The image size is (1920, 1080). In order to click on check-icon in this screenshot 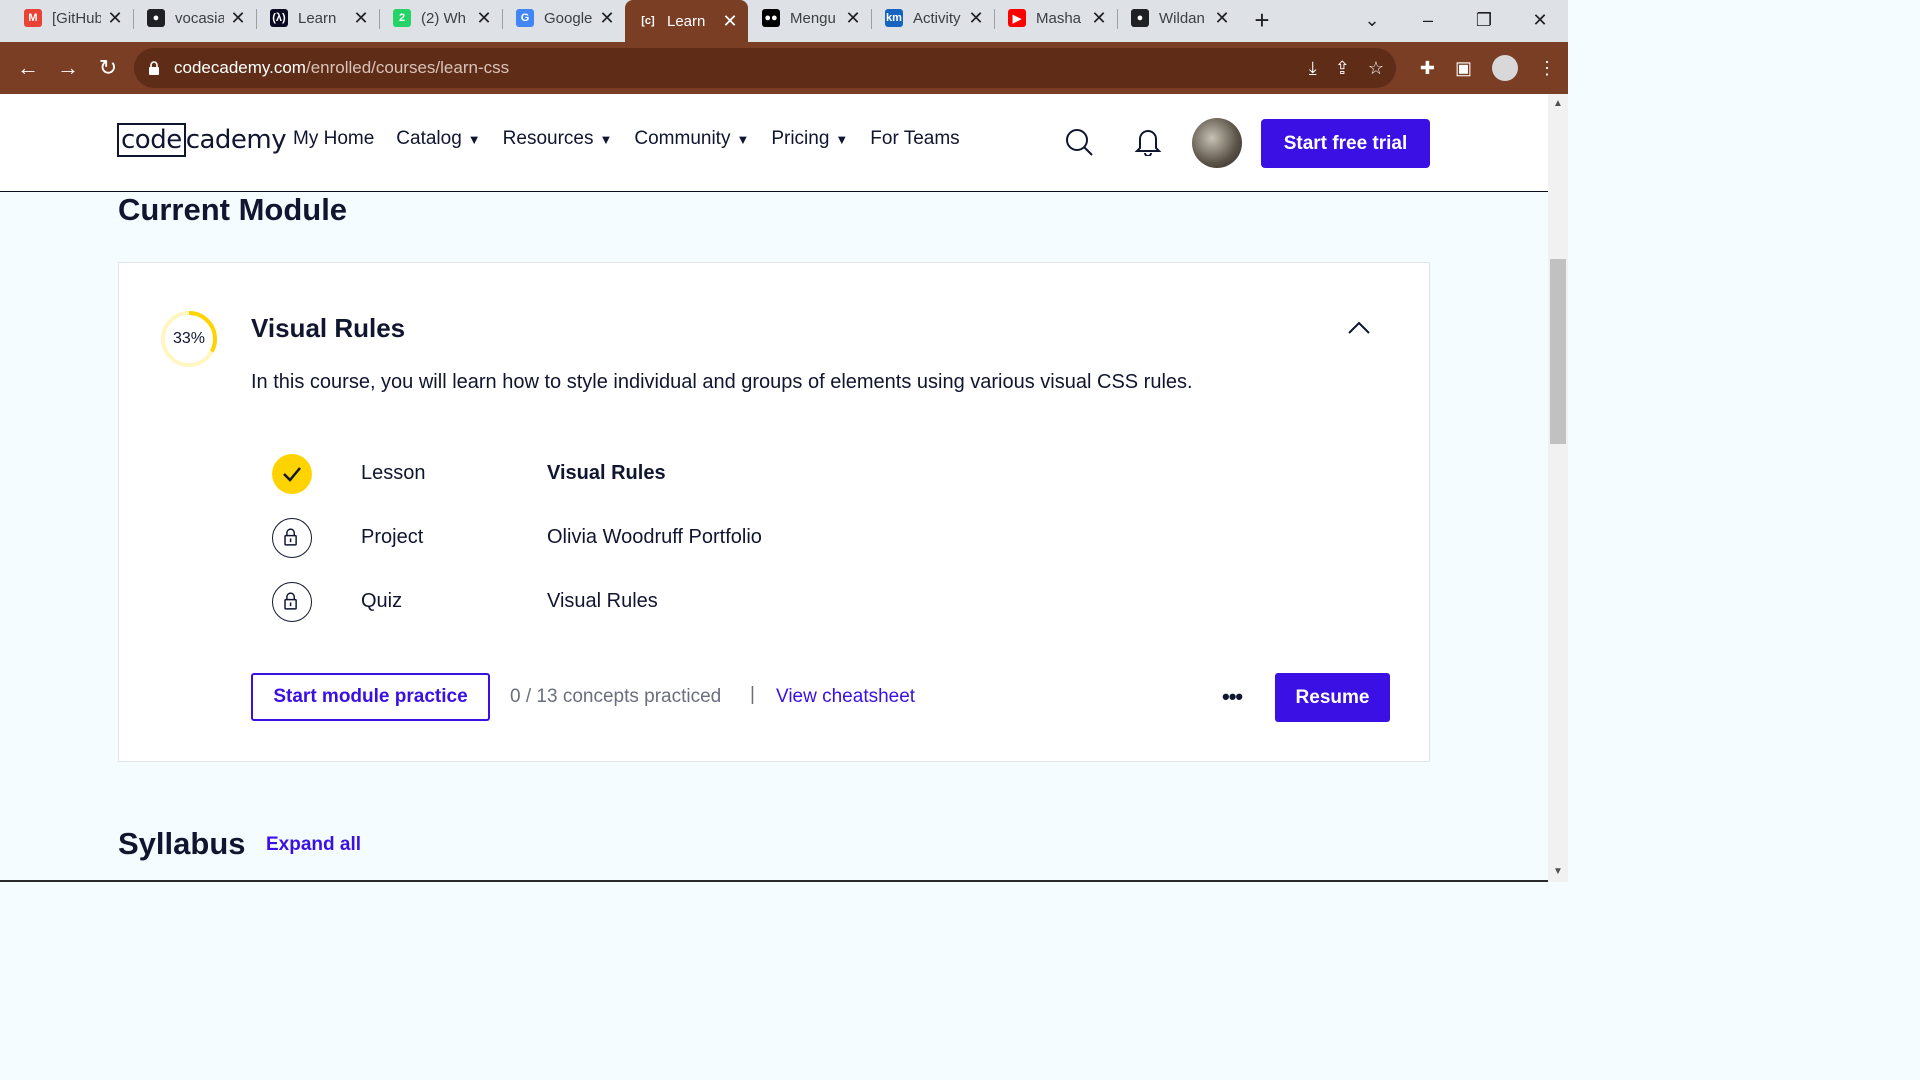, I will do `click(292, 474)`.